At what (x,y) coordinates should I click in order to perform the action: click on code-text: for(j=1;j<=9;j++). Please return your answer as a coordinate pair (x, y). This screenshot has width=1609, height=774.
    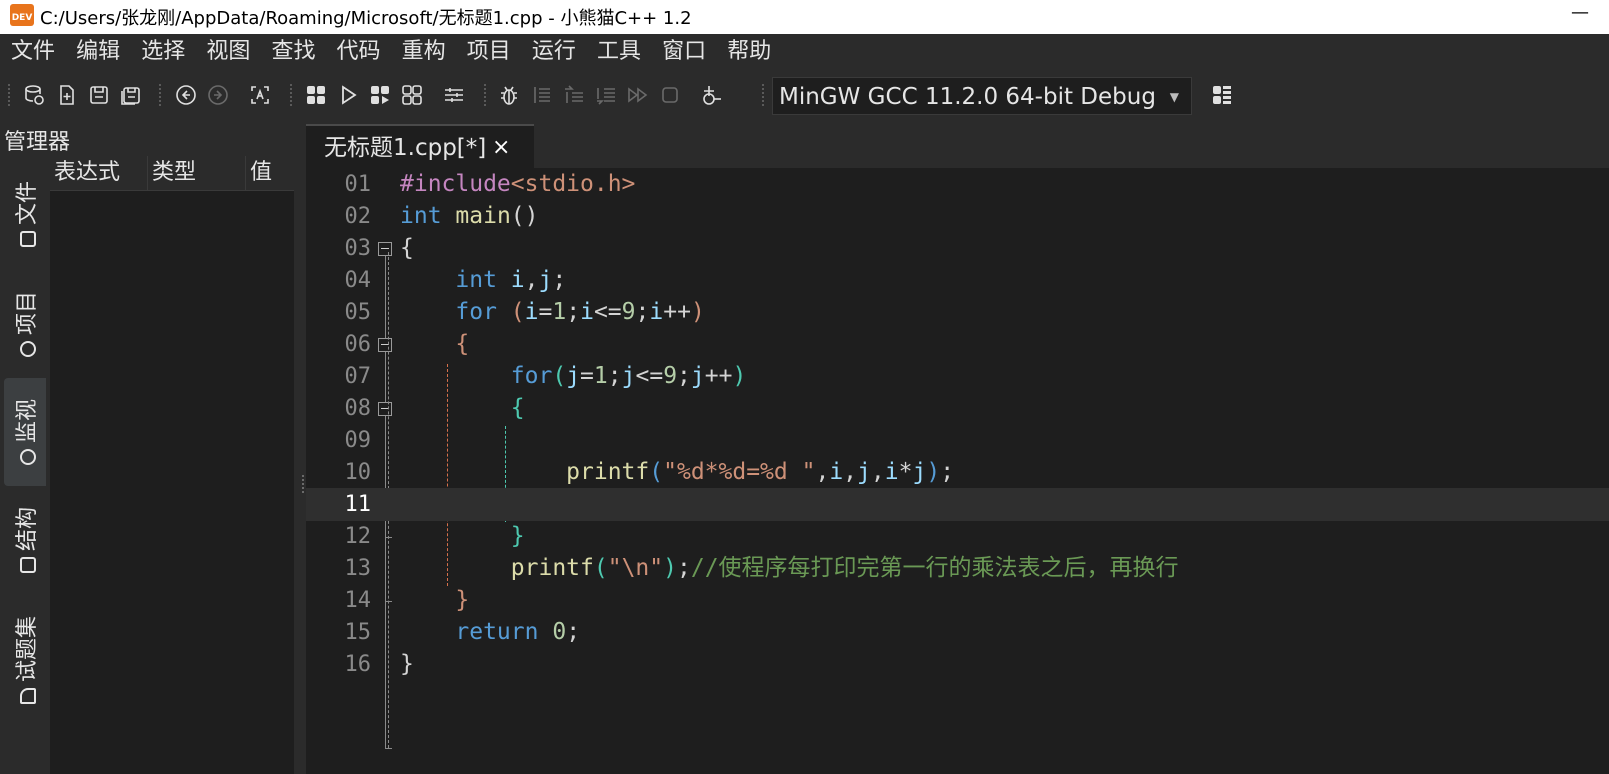
    Looking at the image, I should click on (628, 376).